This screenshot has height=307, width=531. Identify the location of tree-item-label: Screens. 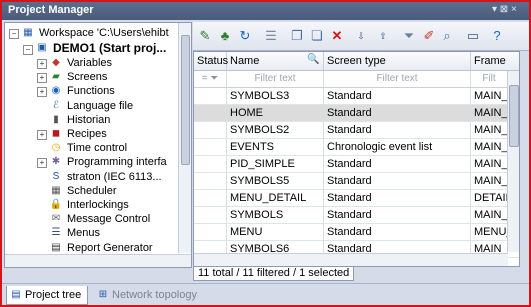
(87, 77).